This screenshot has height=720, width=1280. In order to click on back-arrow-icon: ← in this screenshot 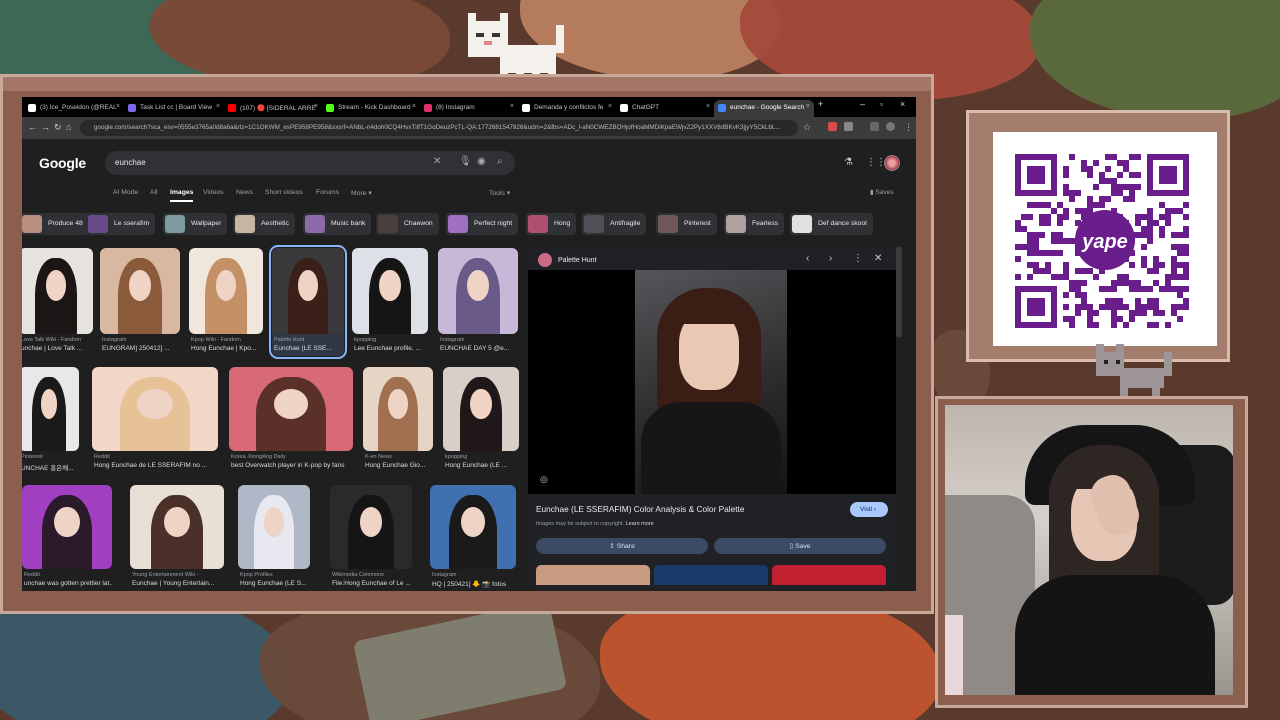, I will do `click(32, 127)`.